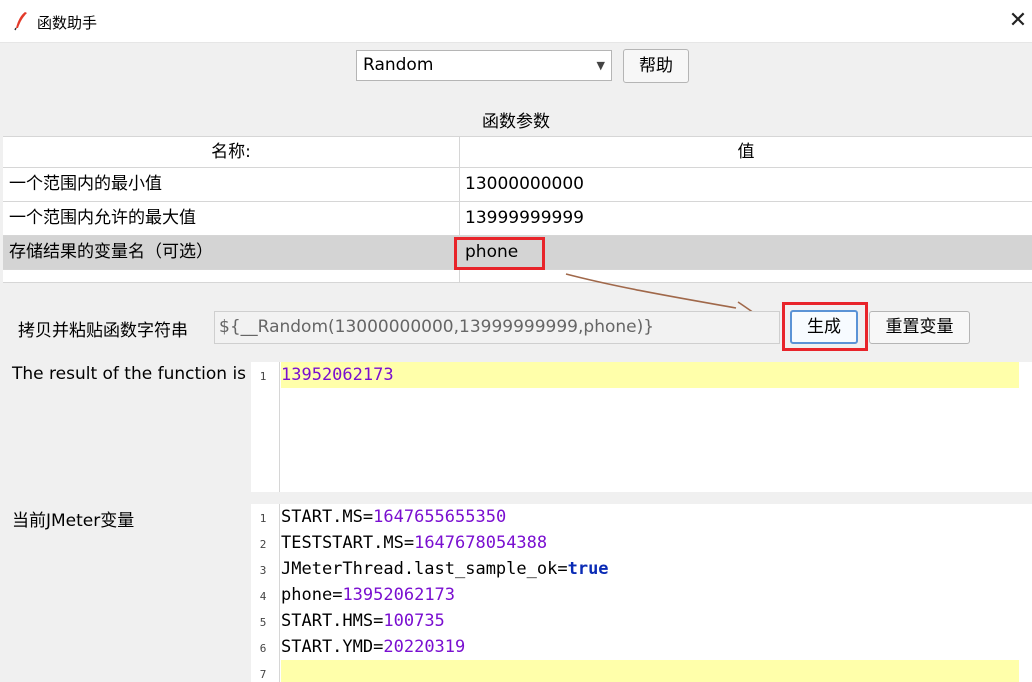 The image size is (1032, 682). Describe the element at coordinates (263, 674) in the screenshot. I see `line-number: 7` at that location.